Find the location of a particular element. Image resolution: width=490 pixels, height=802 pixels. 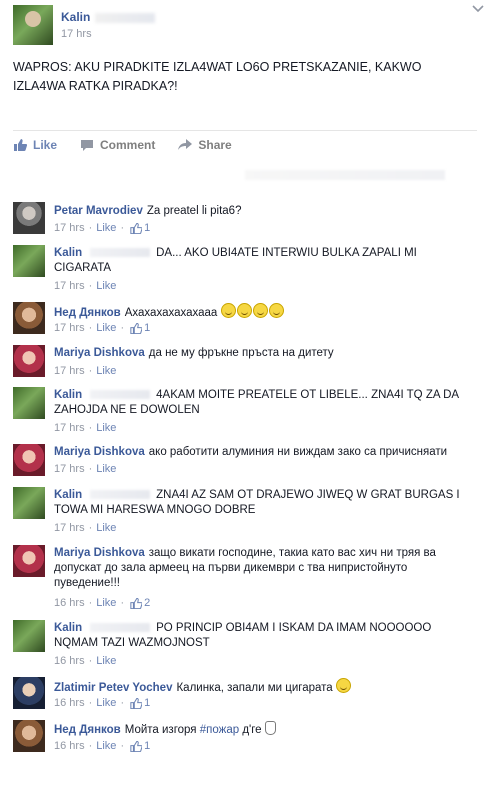

comment-label: Comment is located at coordinates (128, 145).